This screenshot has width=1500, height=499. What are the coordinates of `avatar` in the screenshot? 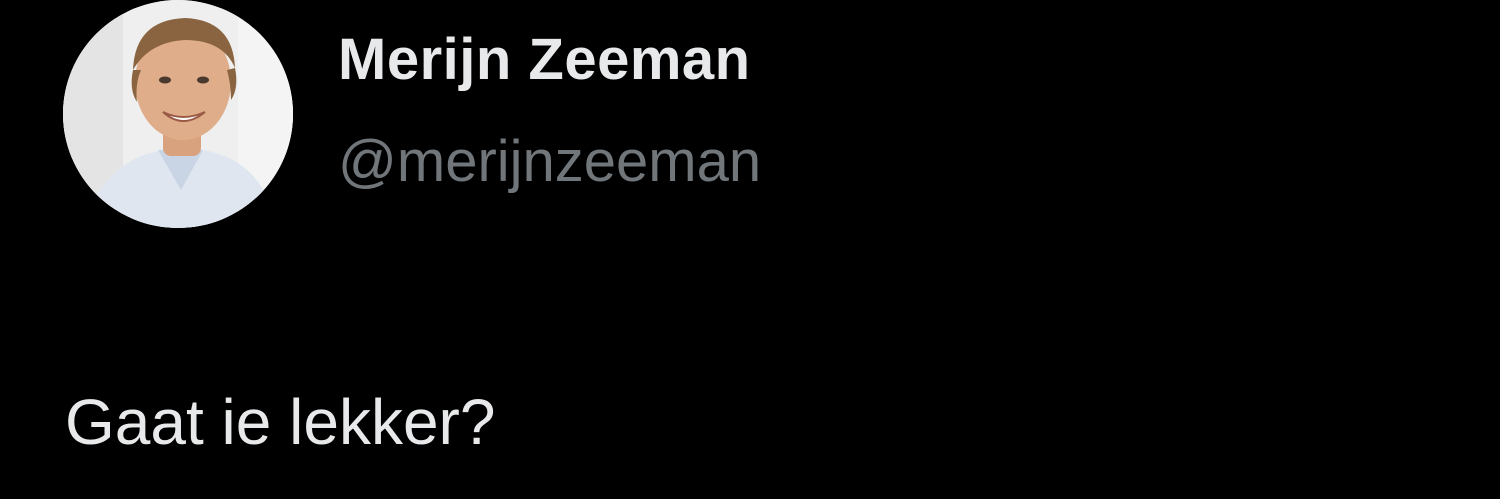 It's located at (178, 114).